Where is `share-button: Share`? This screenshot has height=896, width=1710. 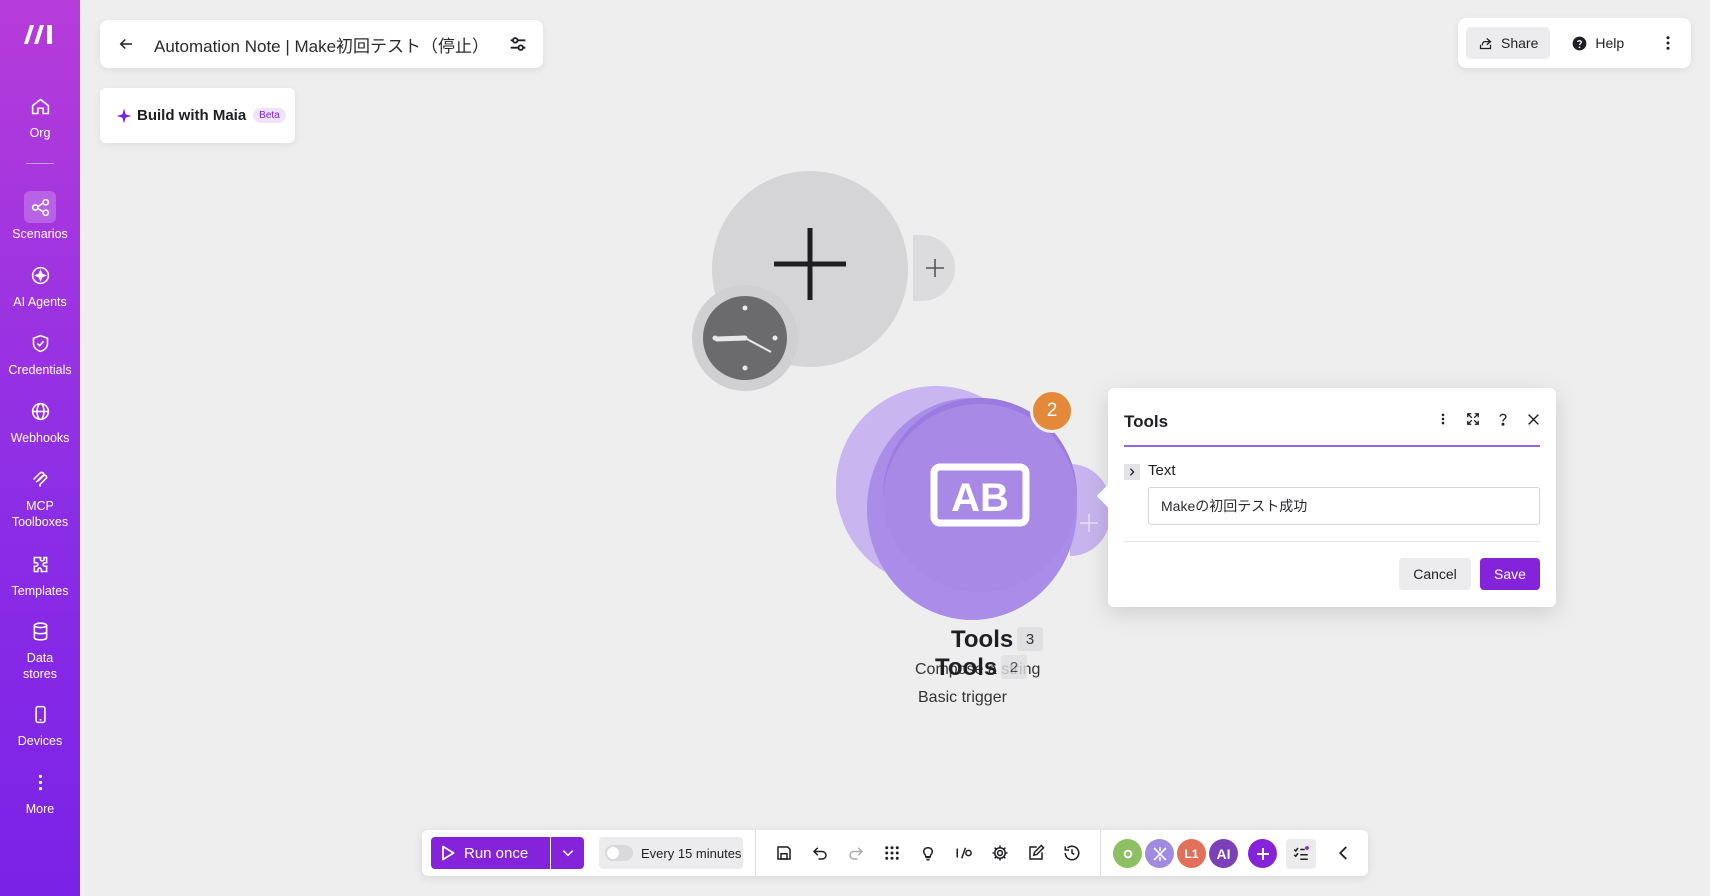 share-button: Share is located at coordinates (1508, 43).